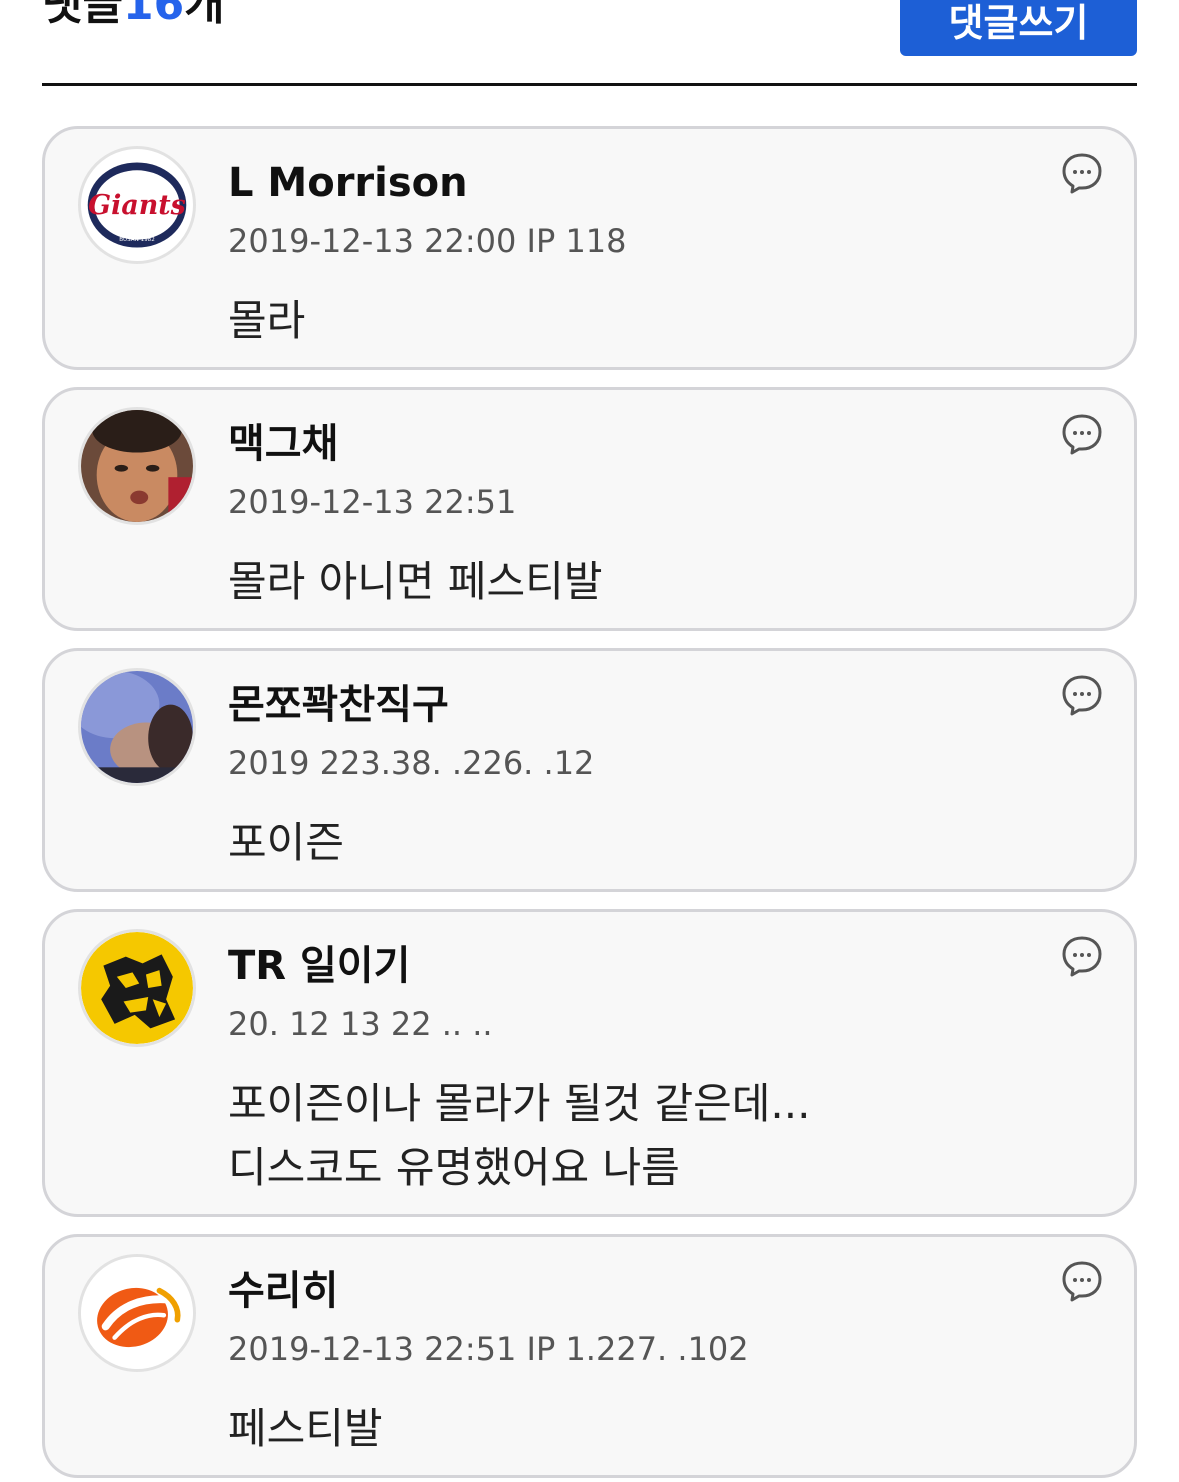  I want to click on giants-logo-icon: Giants LOTTE BUSAN 1982, so click(137, 205).